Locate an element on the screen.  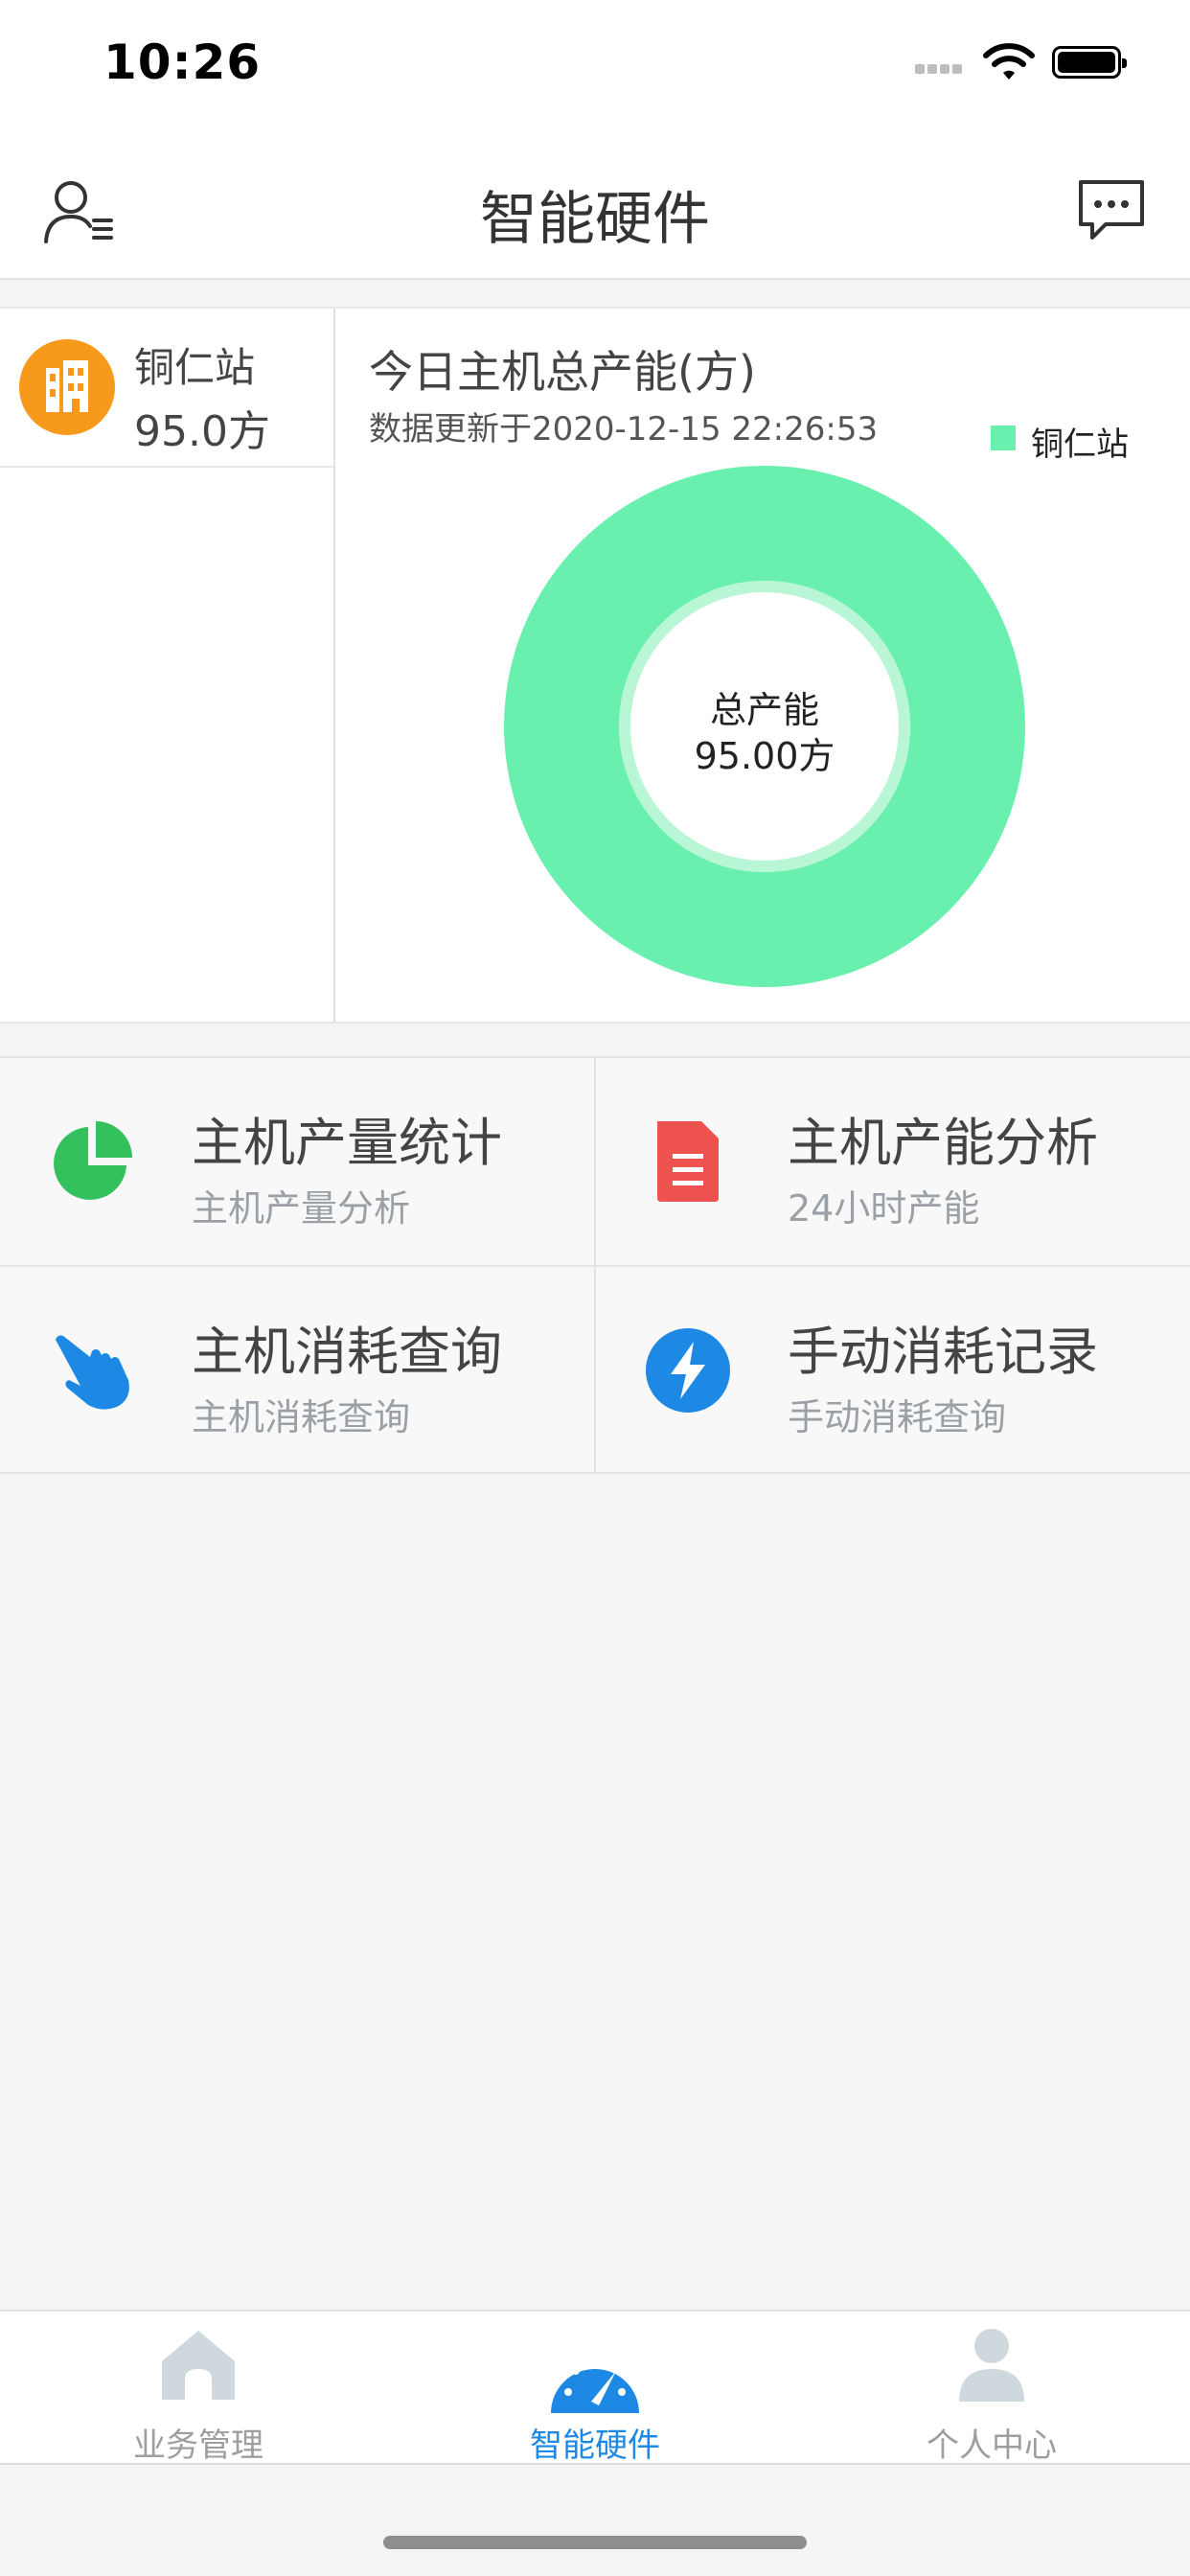
tab-personal-center: 个人中心 is located at coordinates (991, 2388).